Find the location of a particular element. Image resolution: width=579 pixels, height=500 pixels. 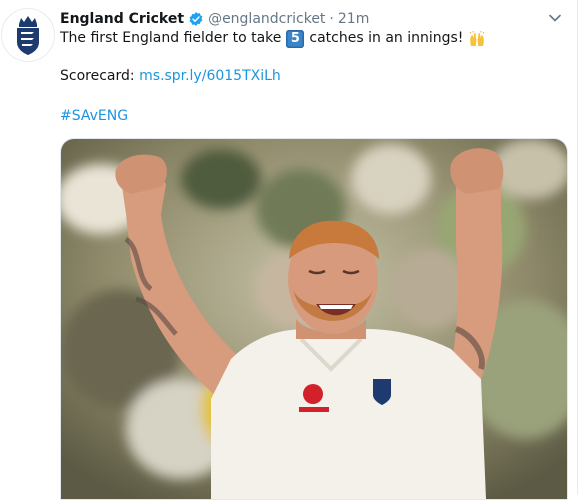

england-crest-icon is located at coordinates (28, 35).